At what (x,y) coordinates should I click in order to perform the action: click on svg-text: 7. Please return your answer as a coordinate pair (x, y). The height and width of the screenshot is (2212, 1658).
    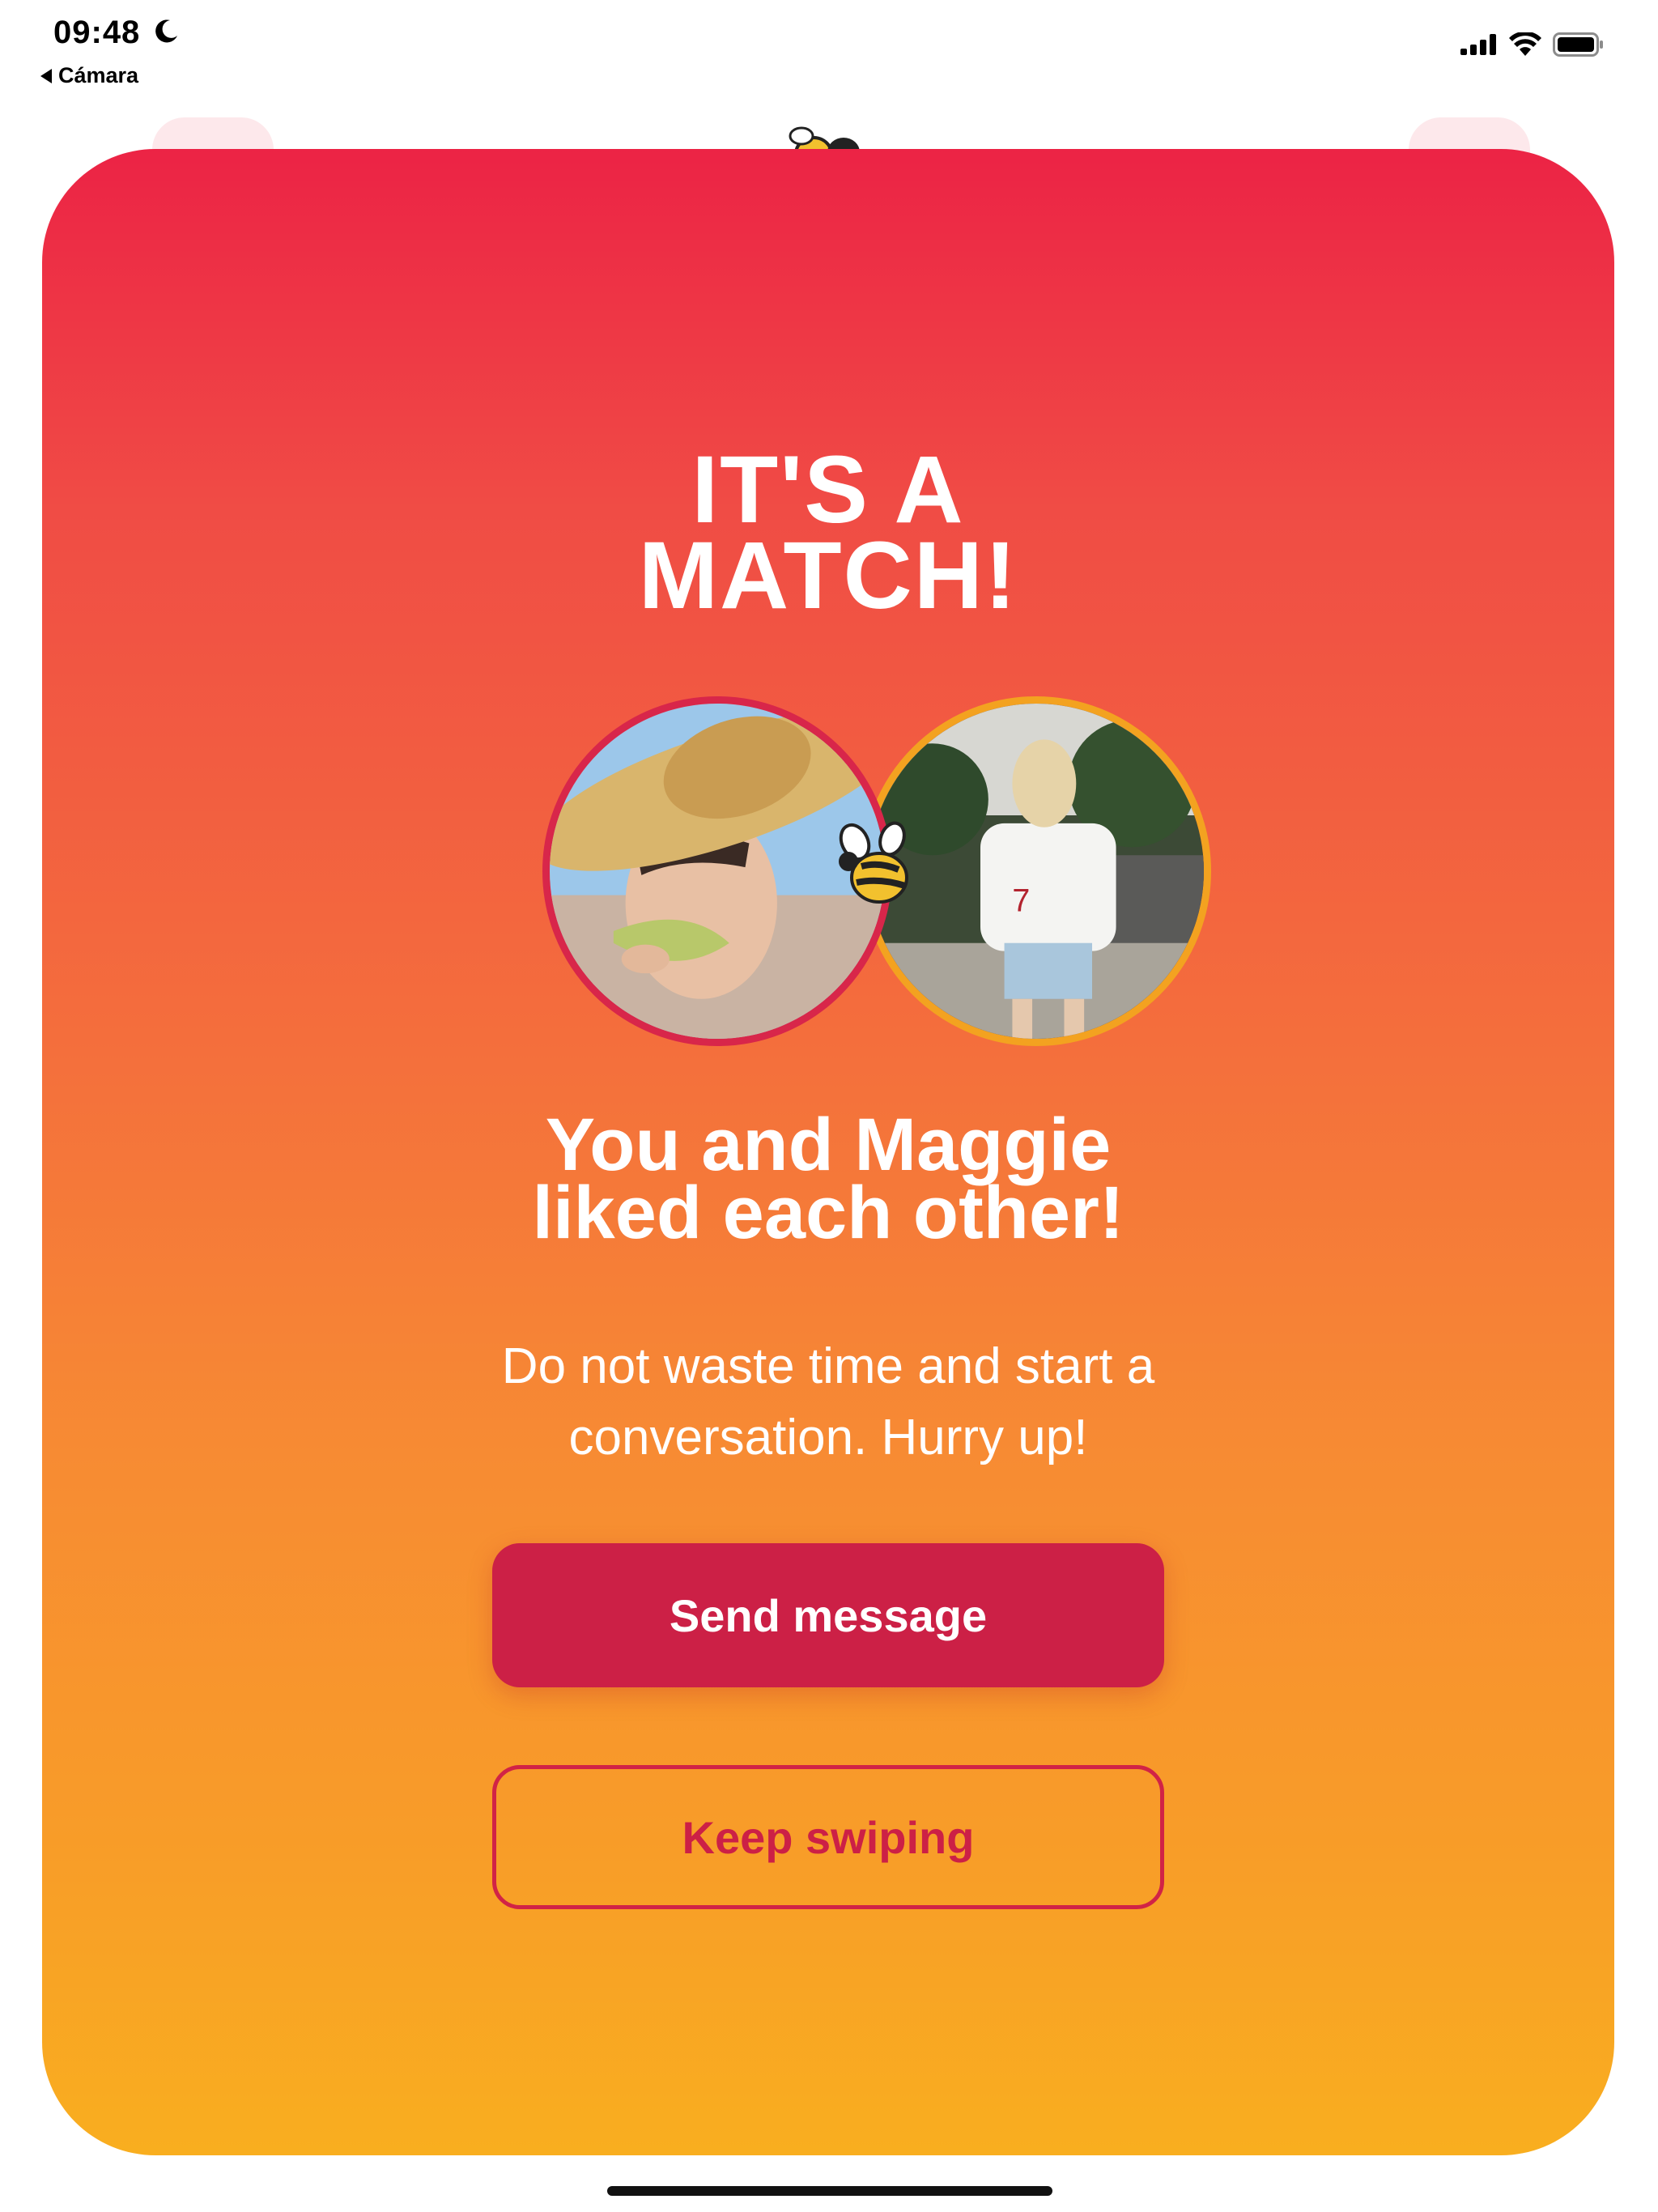
    Looking at the image, I should click on (1021, 901).